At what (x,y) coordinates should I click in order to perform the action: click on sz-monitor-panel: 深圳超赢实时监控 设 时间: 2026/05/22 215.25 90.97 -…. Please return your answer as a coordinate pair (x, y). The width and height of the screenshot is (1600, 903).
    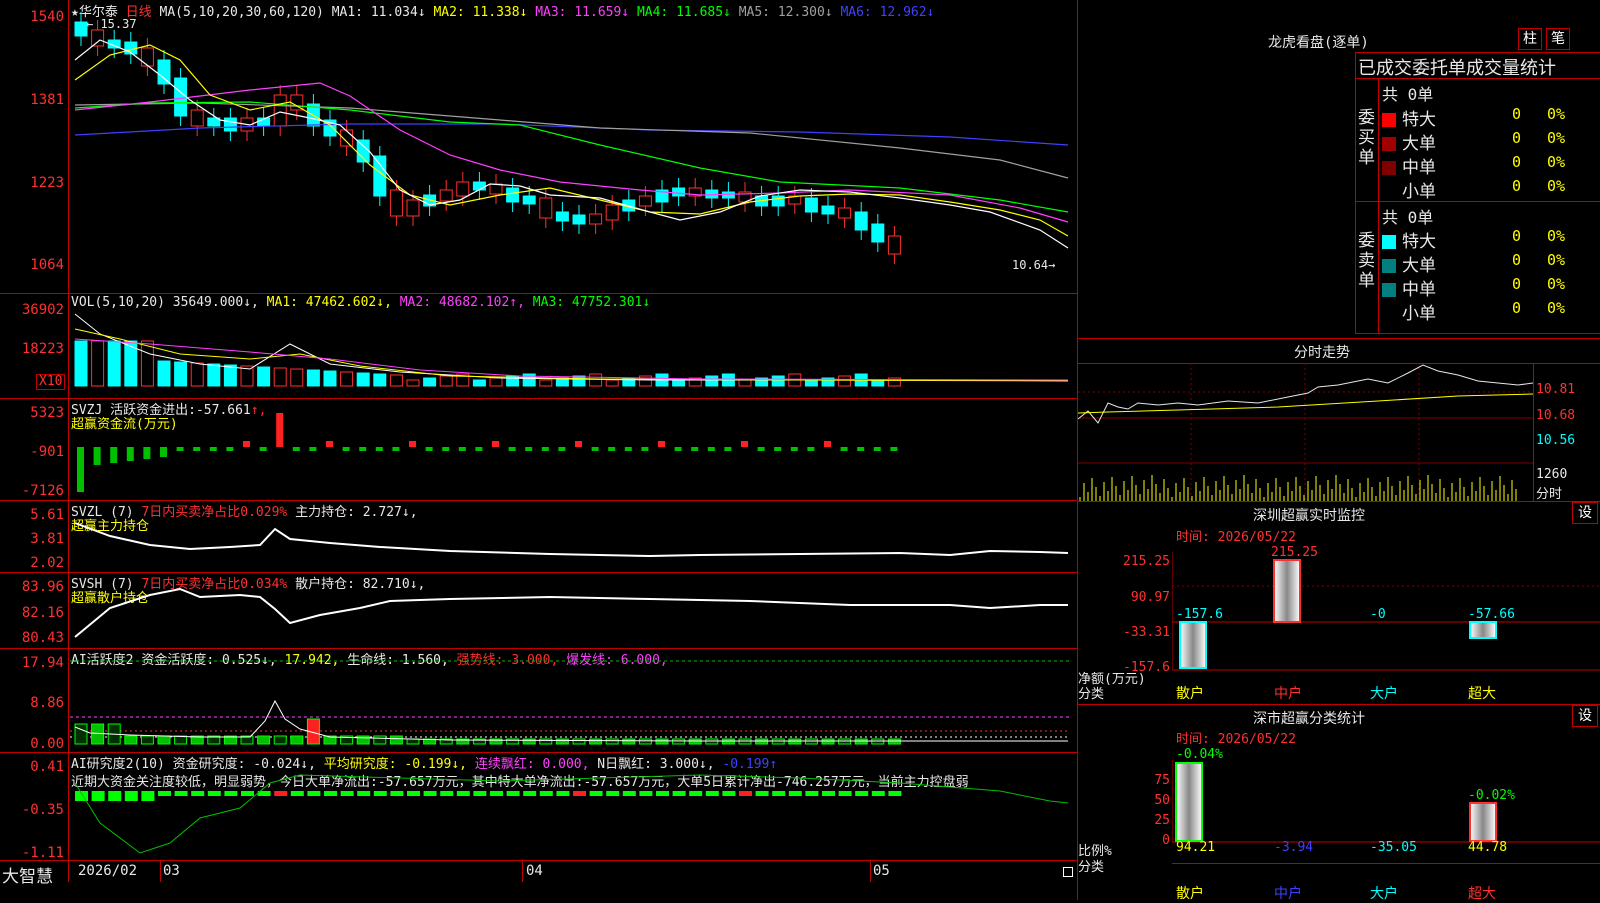
    Looking at the image, I should click on (1339, 603).